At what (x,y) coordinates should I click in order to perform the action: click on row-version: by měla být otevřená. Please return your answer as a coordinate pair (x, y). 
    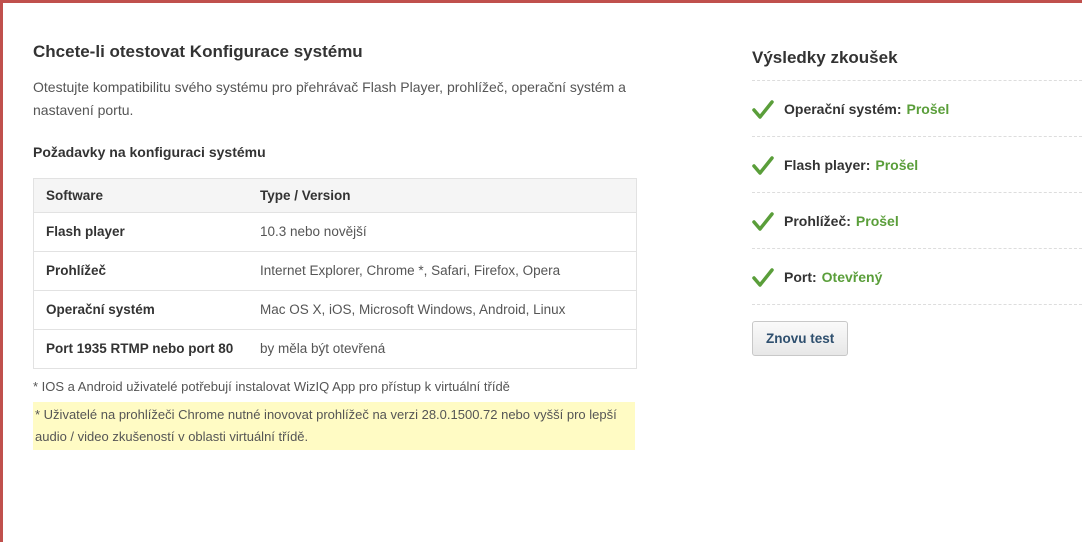
    Looking at the image, I should click on (442, 349).